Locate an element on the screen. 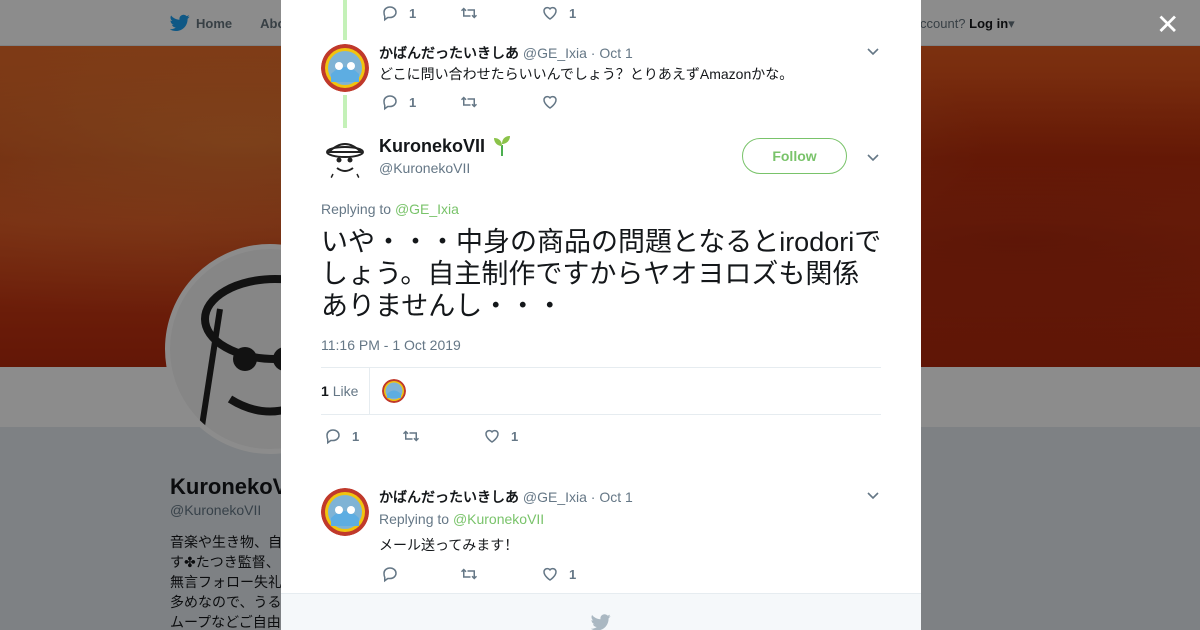  modal-footer is located at coordinates (601, 611).